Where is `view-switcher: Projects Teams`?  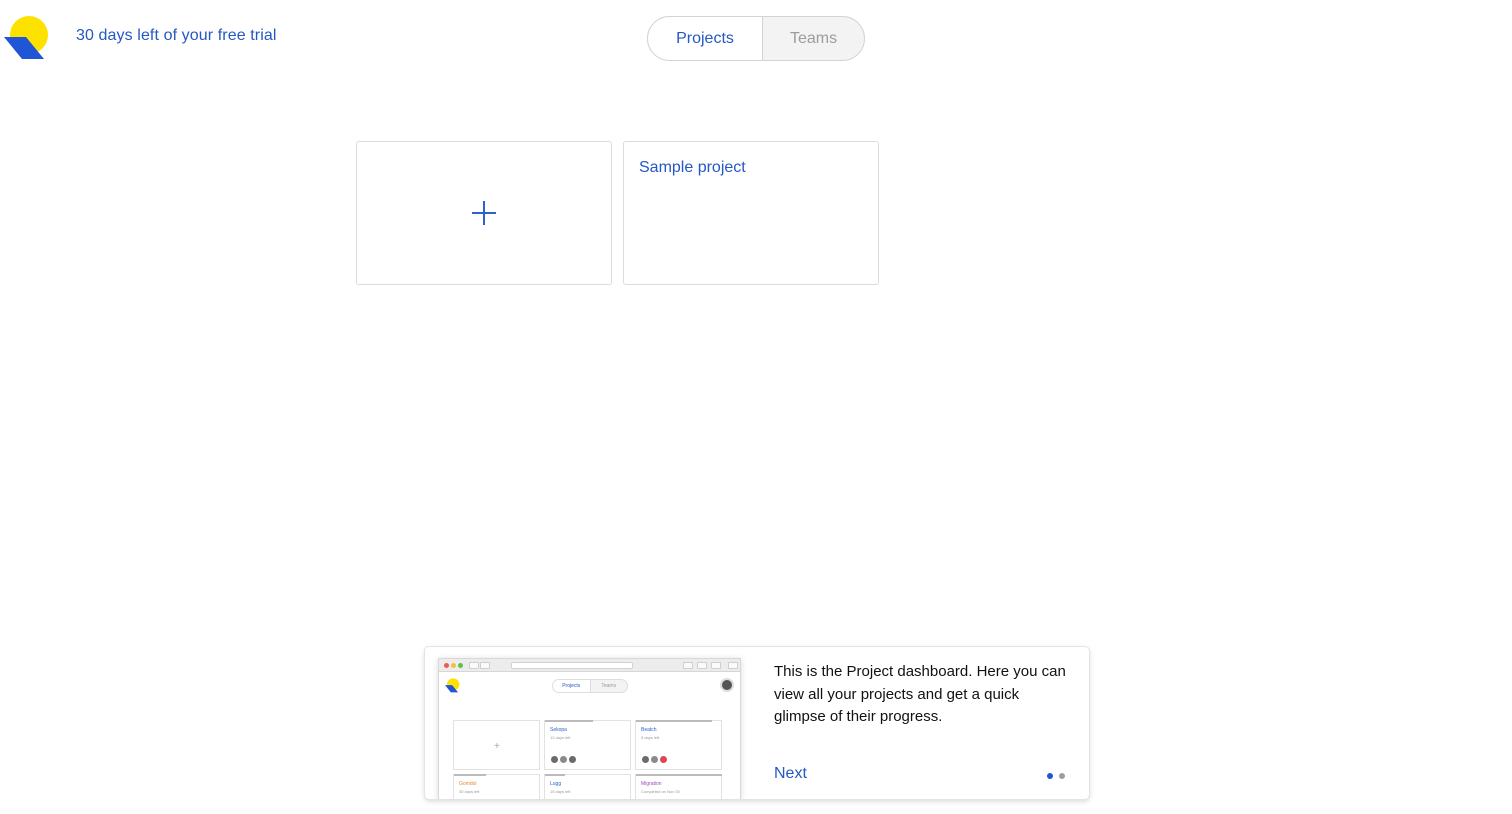 view-switcher: Projects Teams is located at coordinates (756, 38).